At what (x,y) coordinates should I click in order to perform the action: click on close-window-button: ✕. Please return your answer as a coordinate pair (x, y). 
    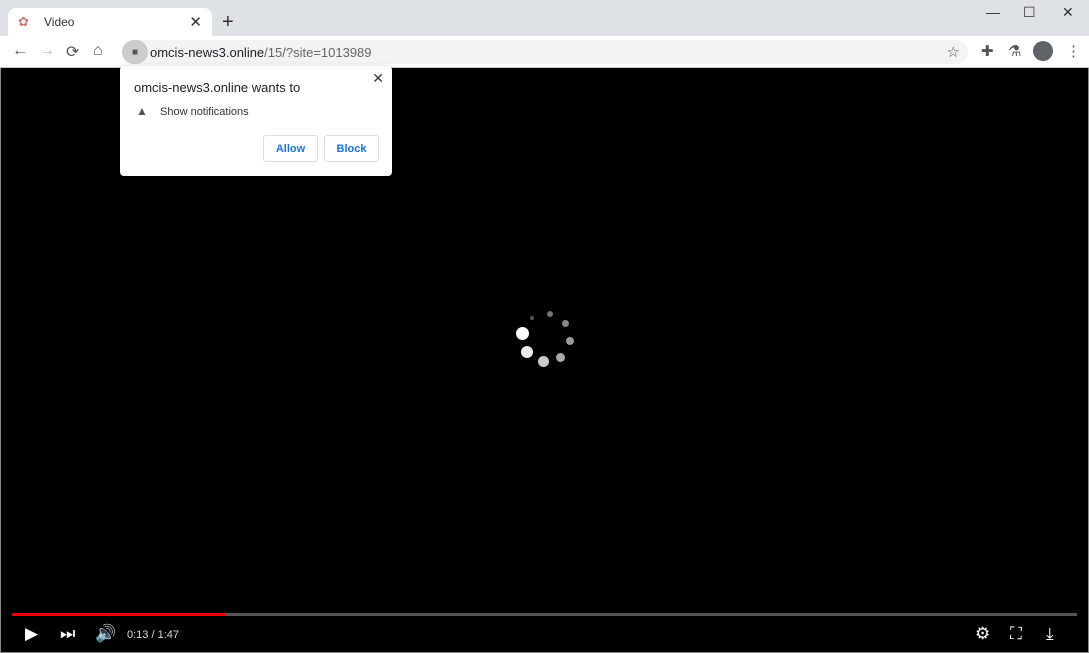
    Looking at the image, I should click on (1068, 12).